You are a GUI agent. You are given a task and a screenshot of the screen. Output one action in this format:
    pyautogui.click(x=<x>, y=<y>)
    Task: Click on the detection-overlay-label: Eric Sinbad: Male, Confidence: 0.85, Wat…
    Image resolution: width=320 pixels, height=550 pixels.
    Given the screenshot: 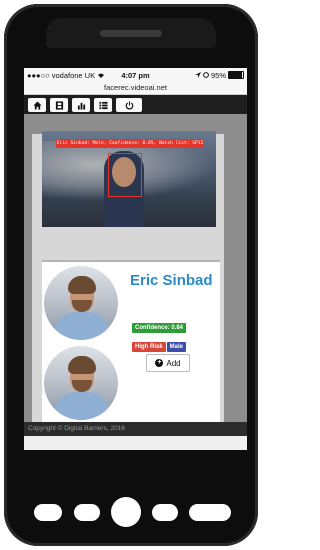 What is the action you would take?
    pyautogui.click(x=130, y=143)
    